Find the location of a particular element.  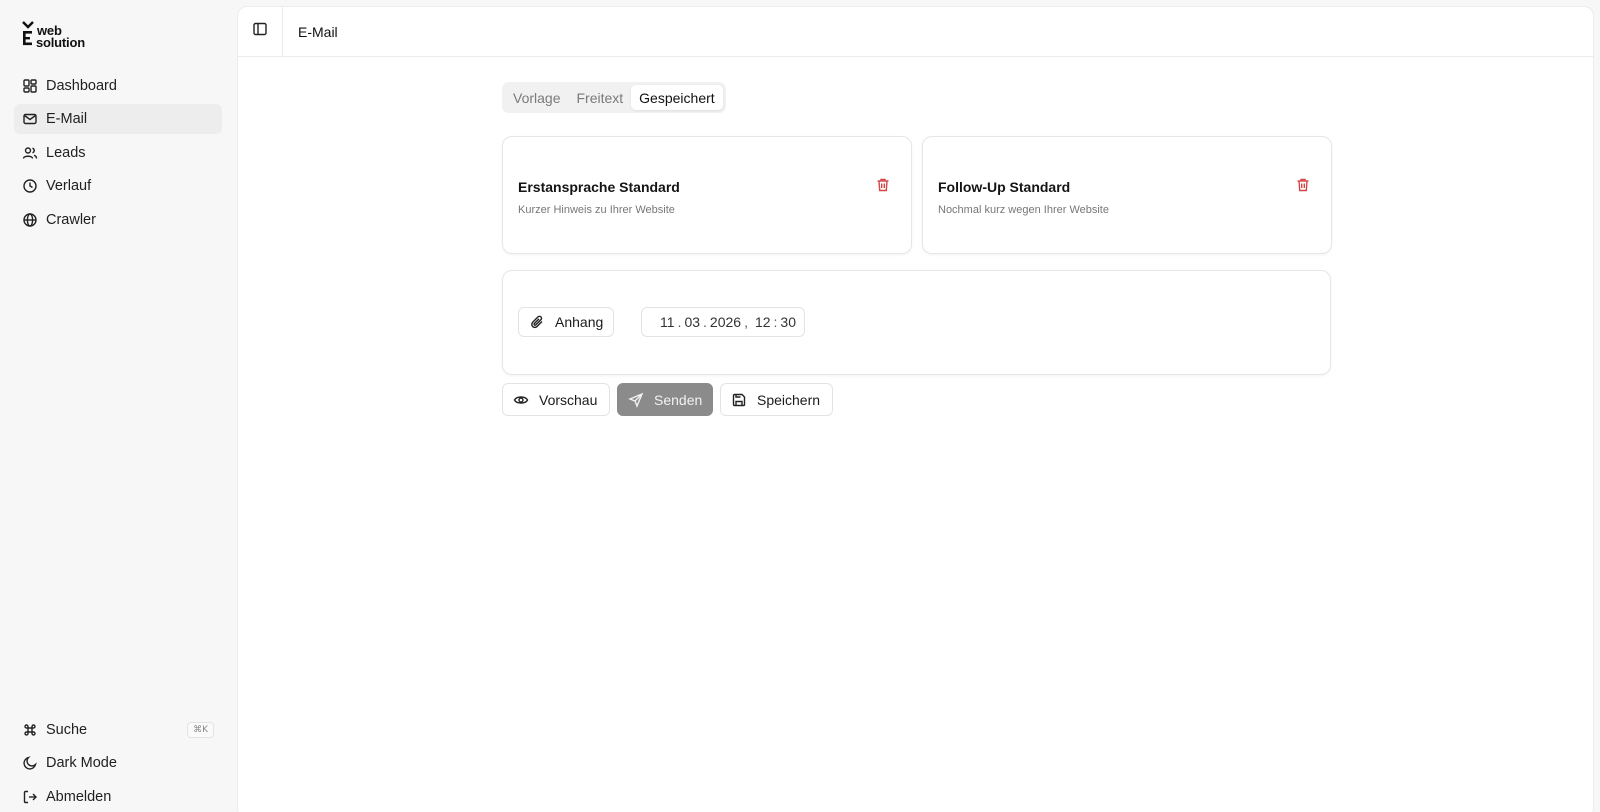

save-icon is located at coordinates (739, 400).